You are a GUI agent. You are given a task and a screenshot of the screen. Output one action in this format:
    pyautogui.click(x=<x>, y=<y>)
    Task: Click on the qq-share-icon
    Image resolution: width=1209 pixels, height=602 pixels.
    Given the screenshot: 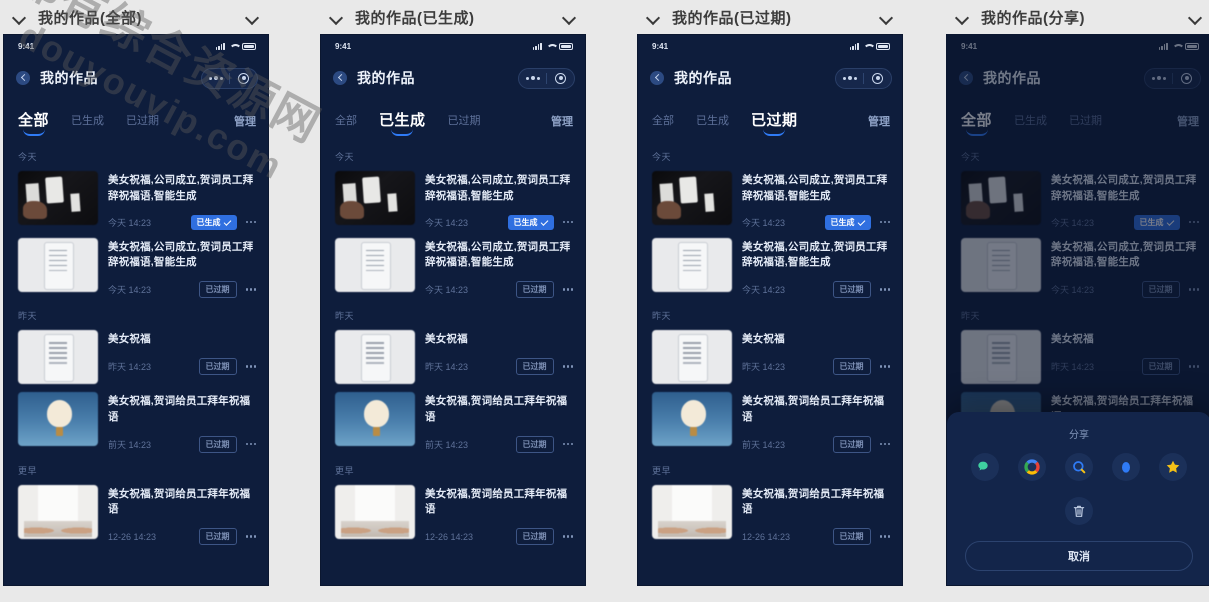 What is the action you would take?
    pyautogui.click(x=1126, y=467)
    